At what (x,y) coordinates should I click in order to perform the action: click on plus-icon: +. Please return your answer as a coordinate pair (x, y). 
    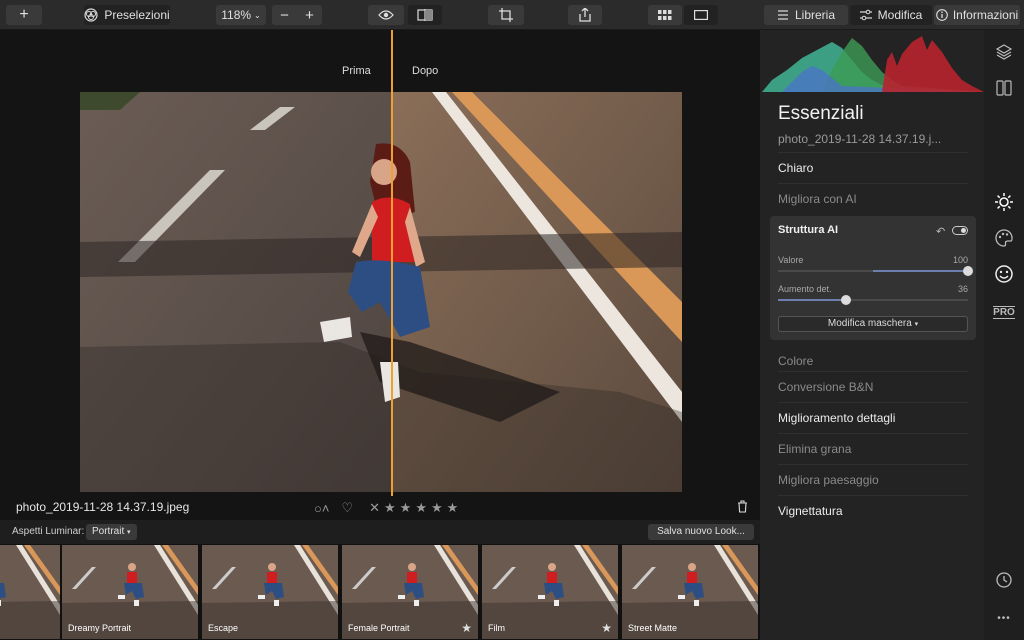
    Looking at the image, I should click on (24, 14).